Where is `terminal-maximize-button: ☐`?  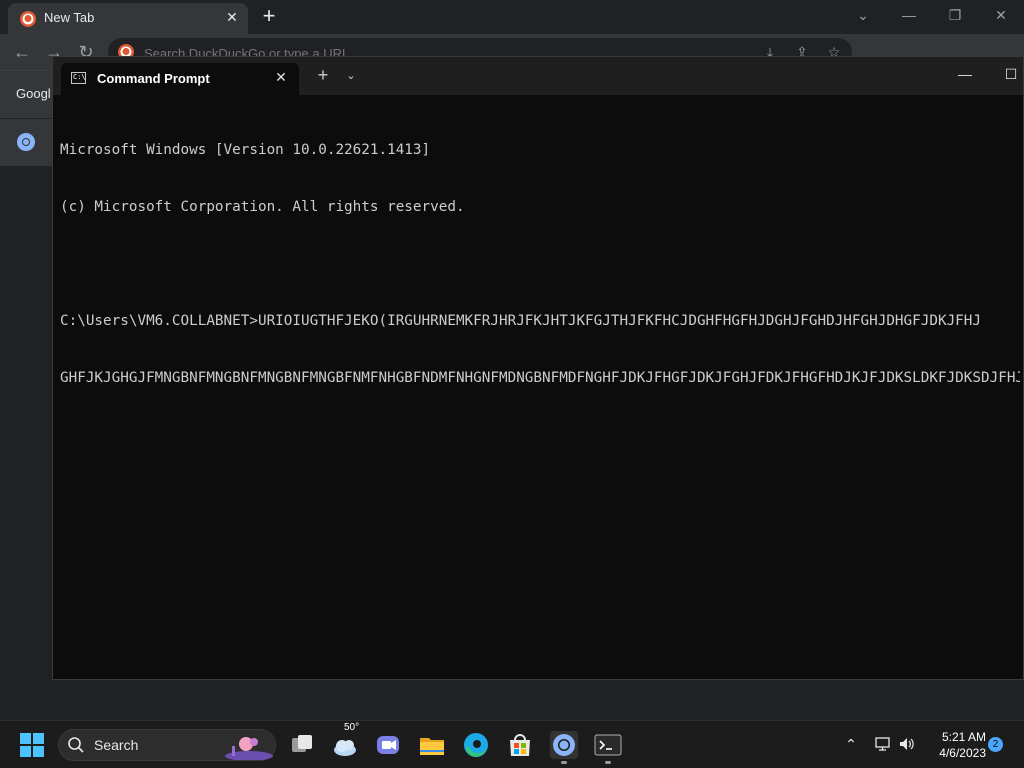 terminal-maximize-button: ☐ is located at coordinates (1010, 74).